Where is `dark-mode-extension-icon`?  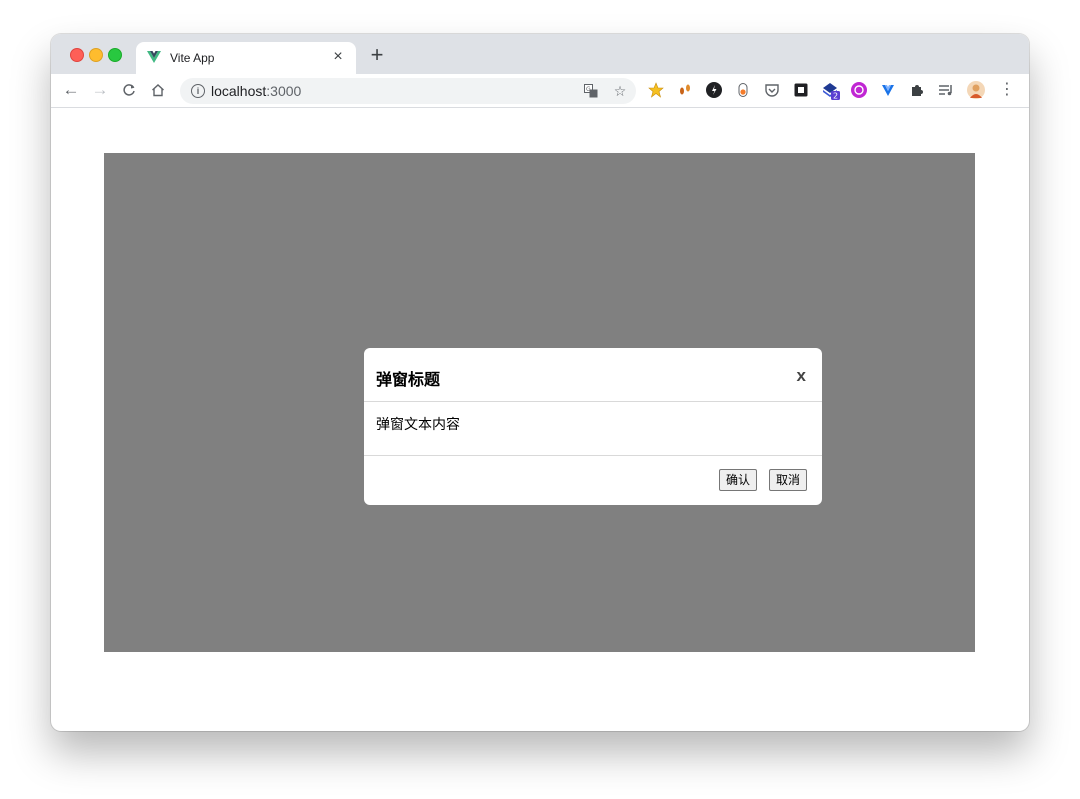 dark-mode-extension-icon is located at coordinates (714, 90).